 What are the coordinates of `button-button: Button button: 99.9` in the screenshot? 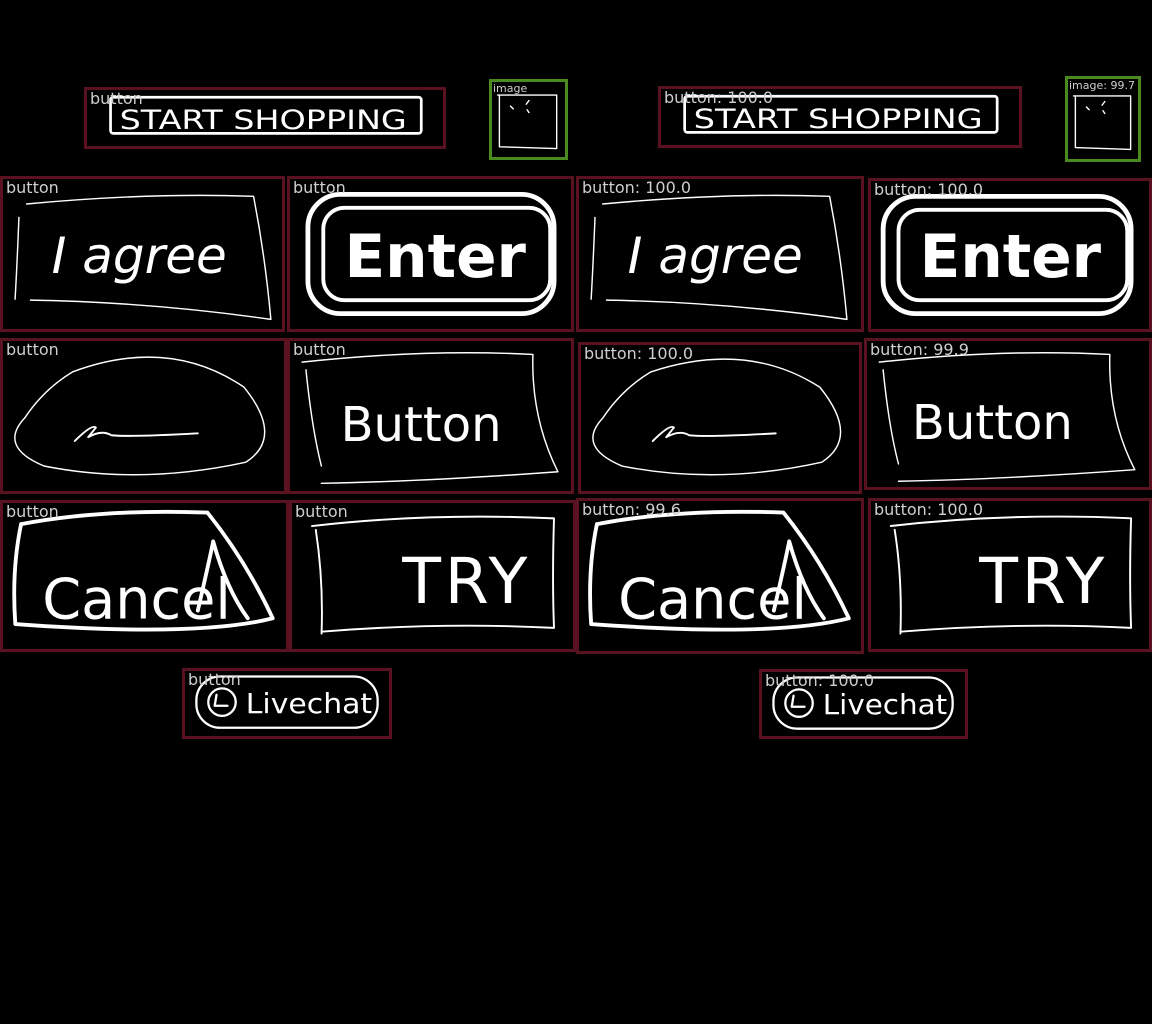 It's located at (1008, 414).